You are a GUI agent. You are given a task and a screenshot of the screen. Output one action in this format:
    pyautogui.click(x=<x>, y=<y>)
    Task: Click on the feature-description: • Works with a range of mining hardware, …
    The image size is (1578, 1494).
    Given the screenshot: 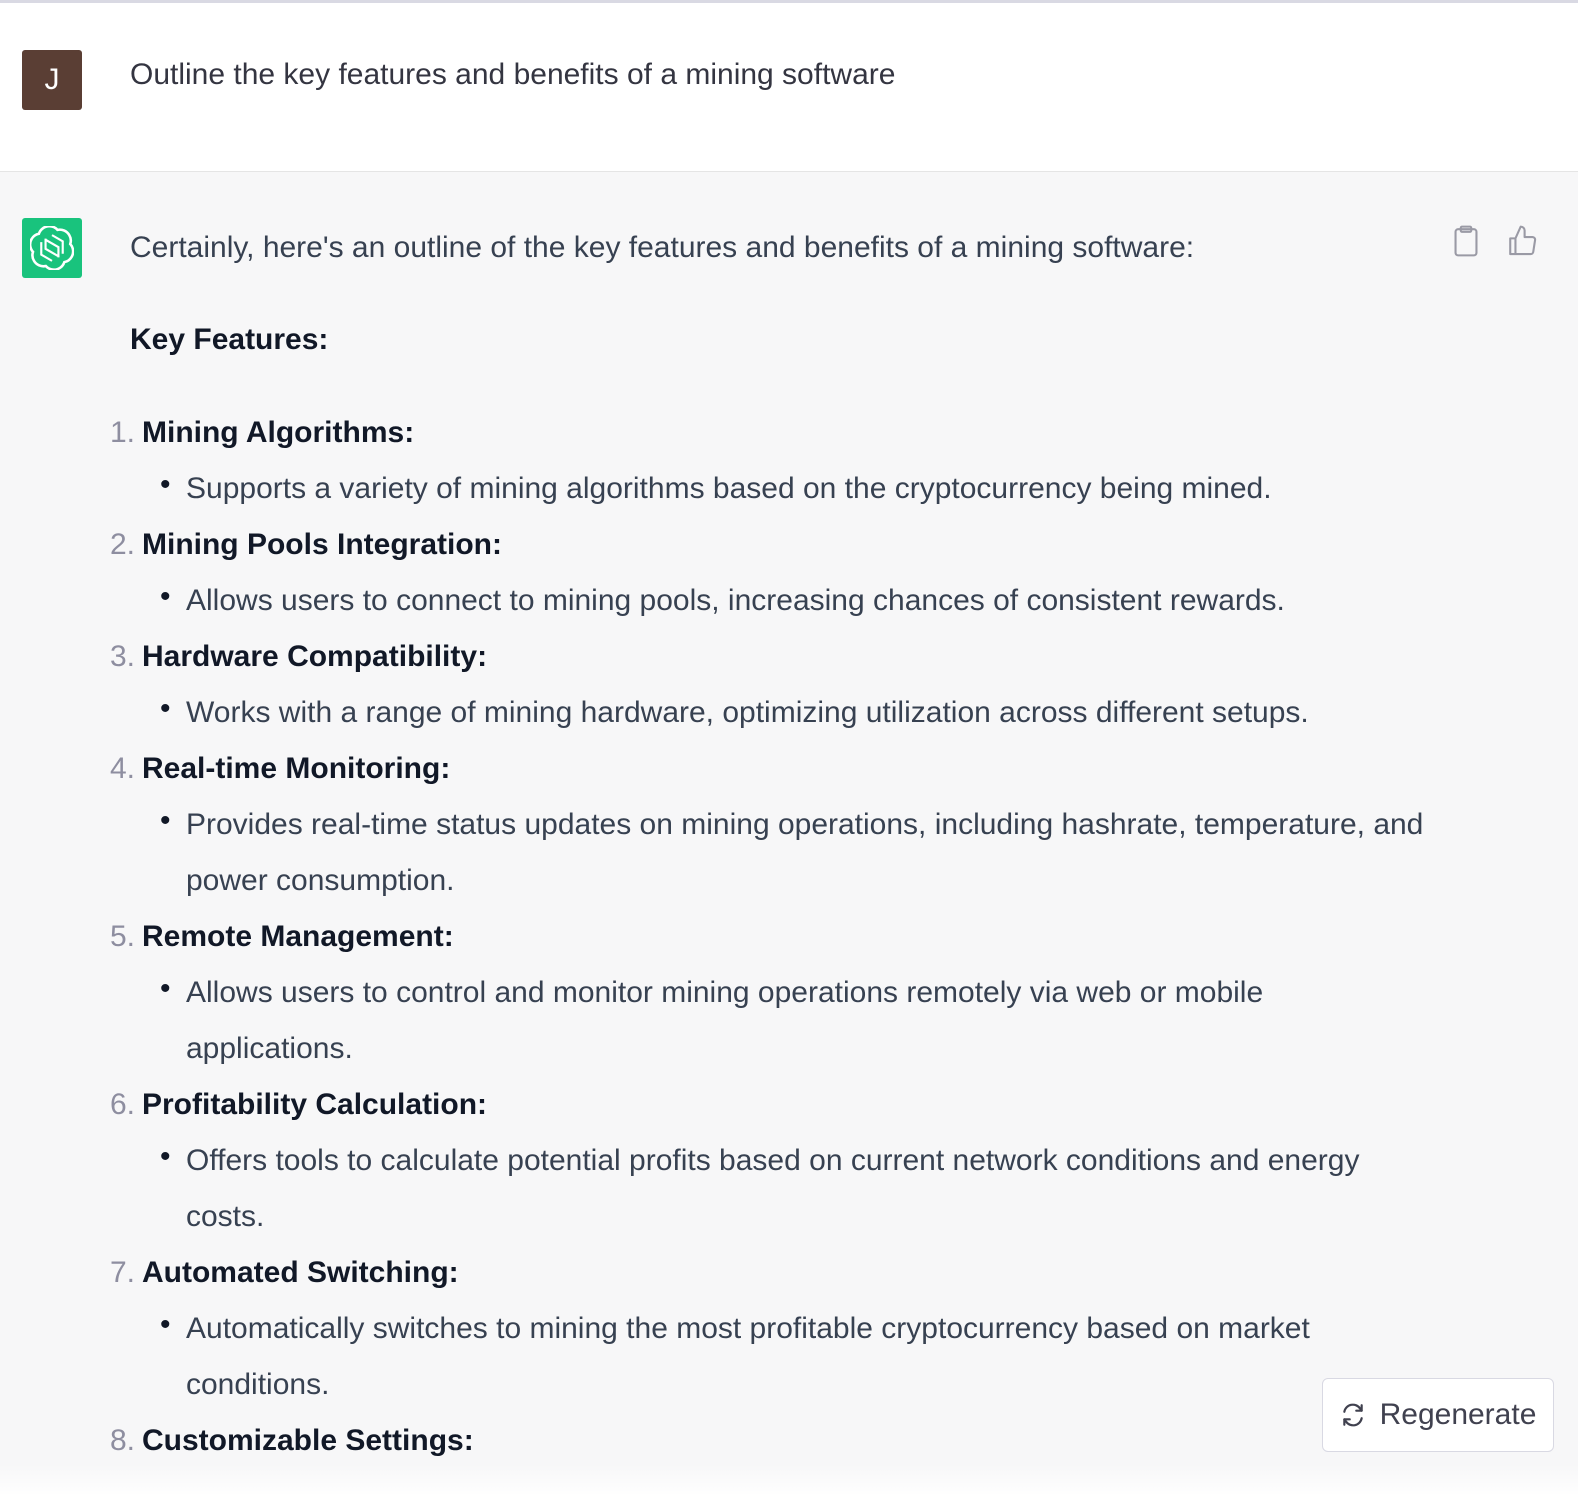 What is the action you would take?
    pyautogui.click(x=795, y=713)
    